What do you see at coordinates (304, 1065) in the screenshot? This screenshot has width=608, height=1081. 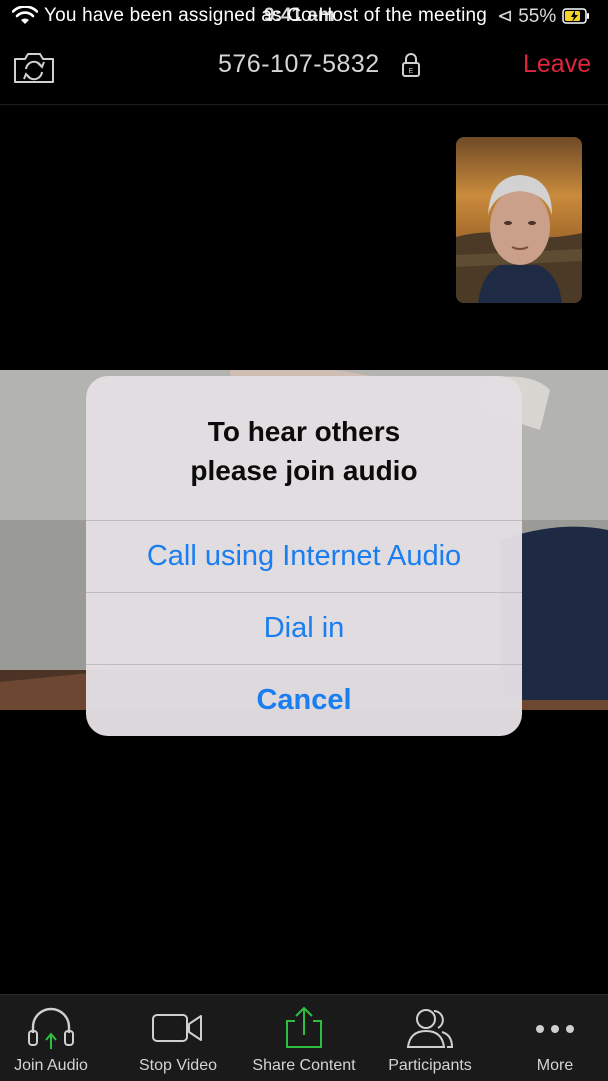 I see `share-content-label: Share Content` at bounding box center [304, 1065].